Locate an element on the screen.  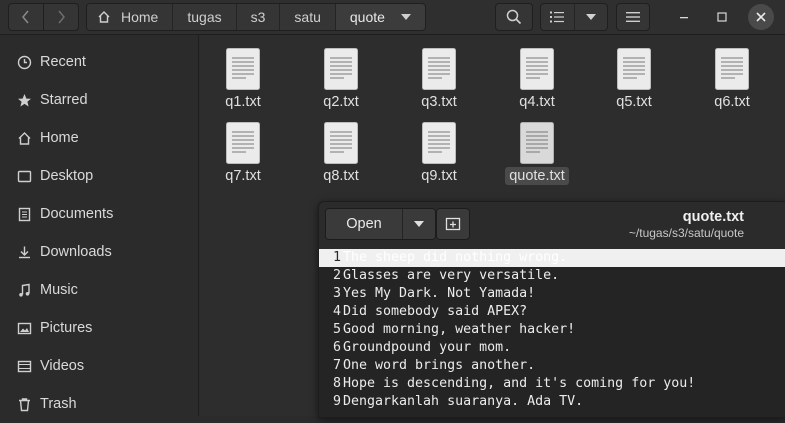
sidebar-item-trash: Trash is located at coordinates (99, 404).